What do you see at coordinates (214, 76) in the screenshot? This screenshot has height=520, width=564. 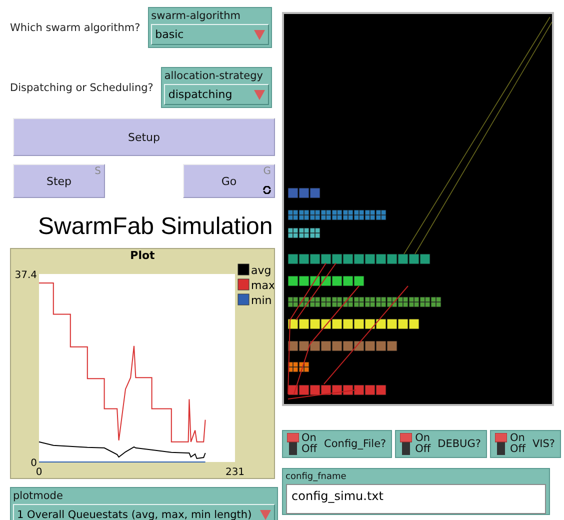 I see `chooser-label: allocation-strategy` at bounding box center [214, 76].